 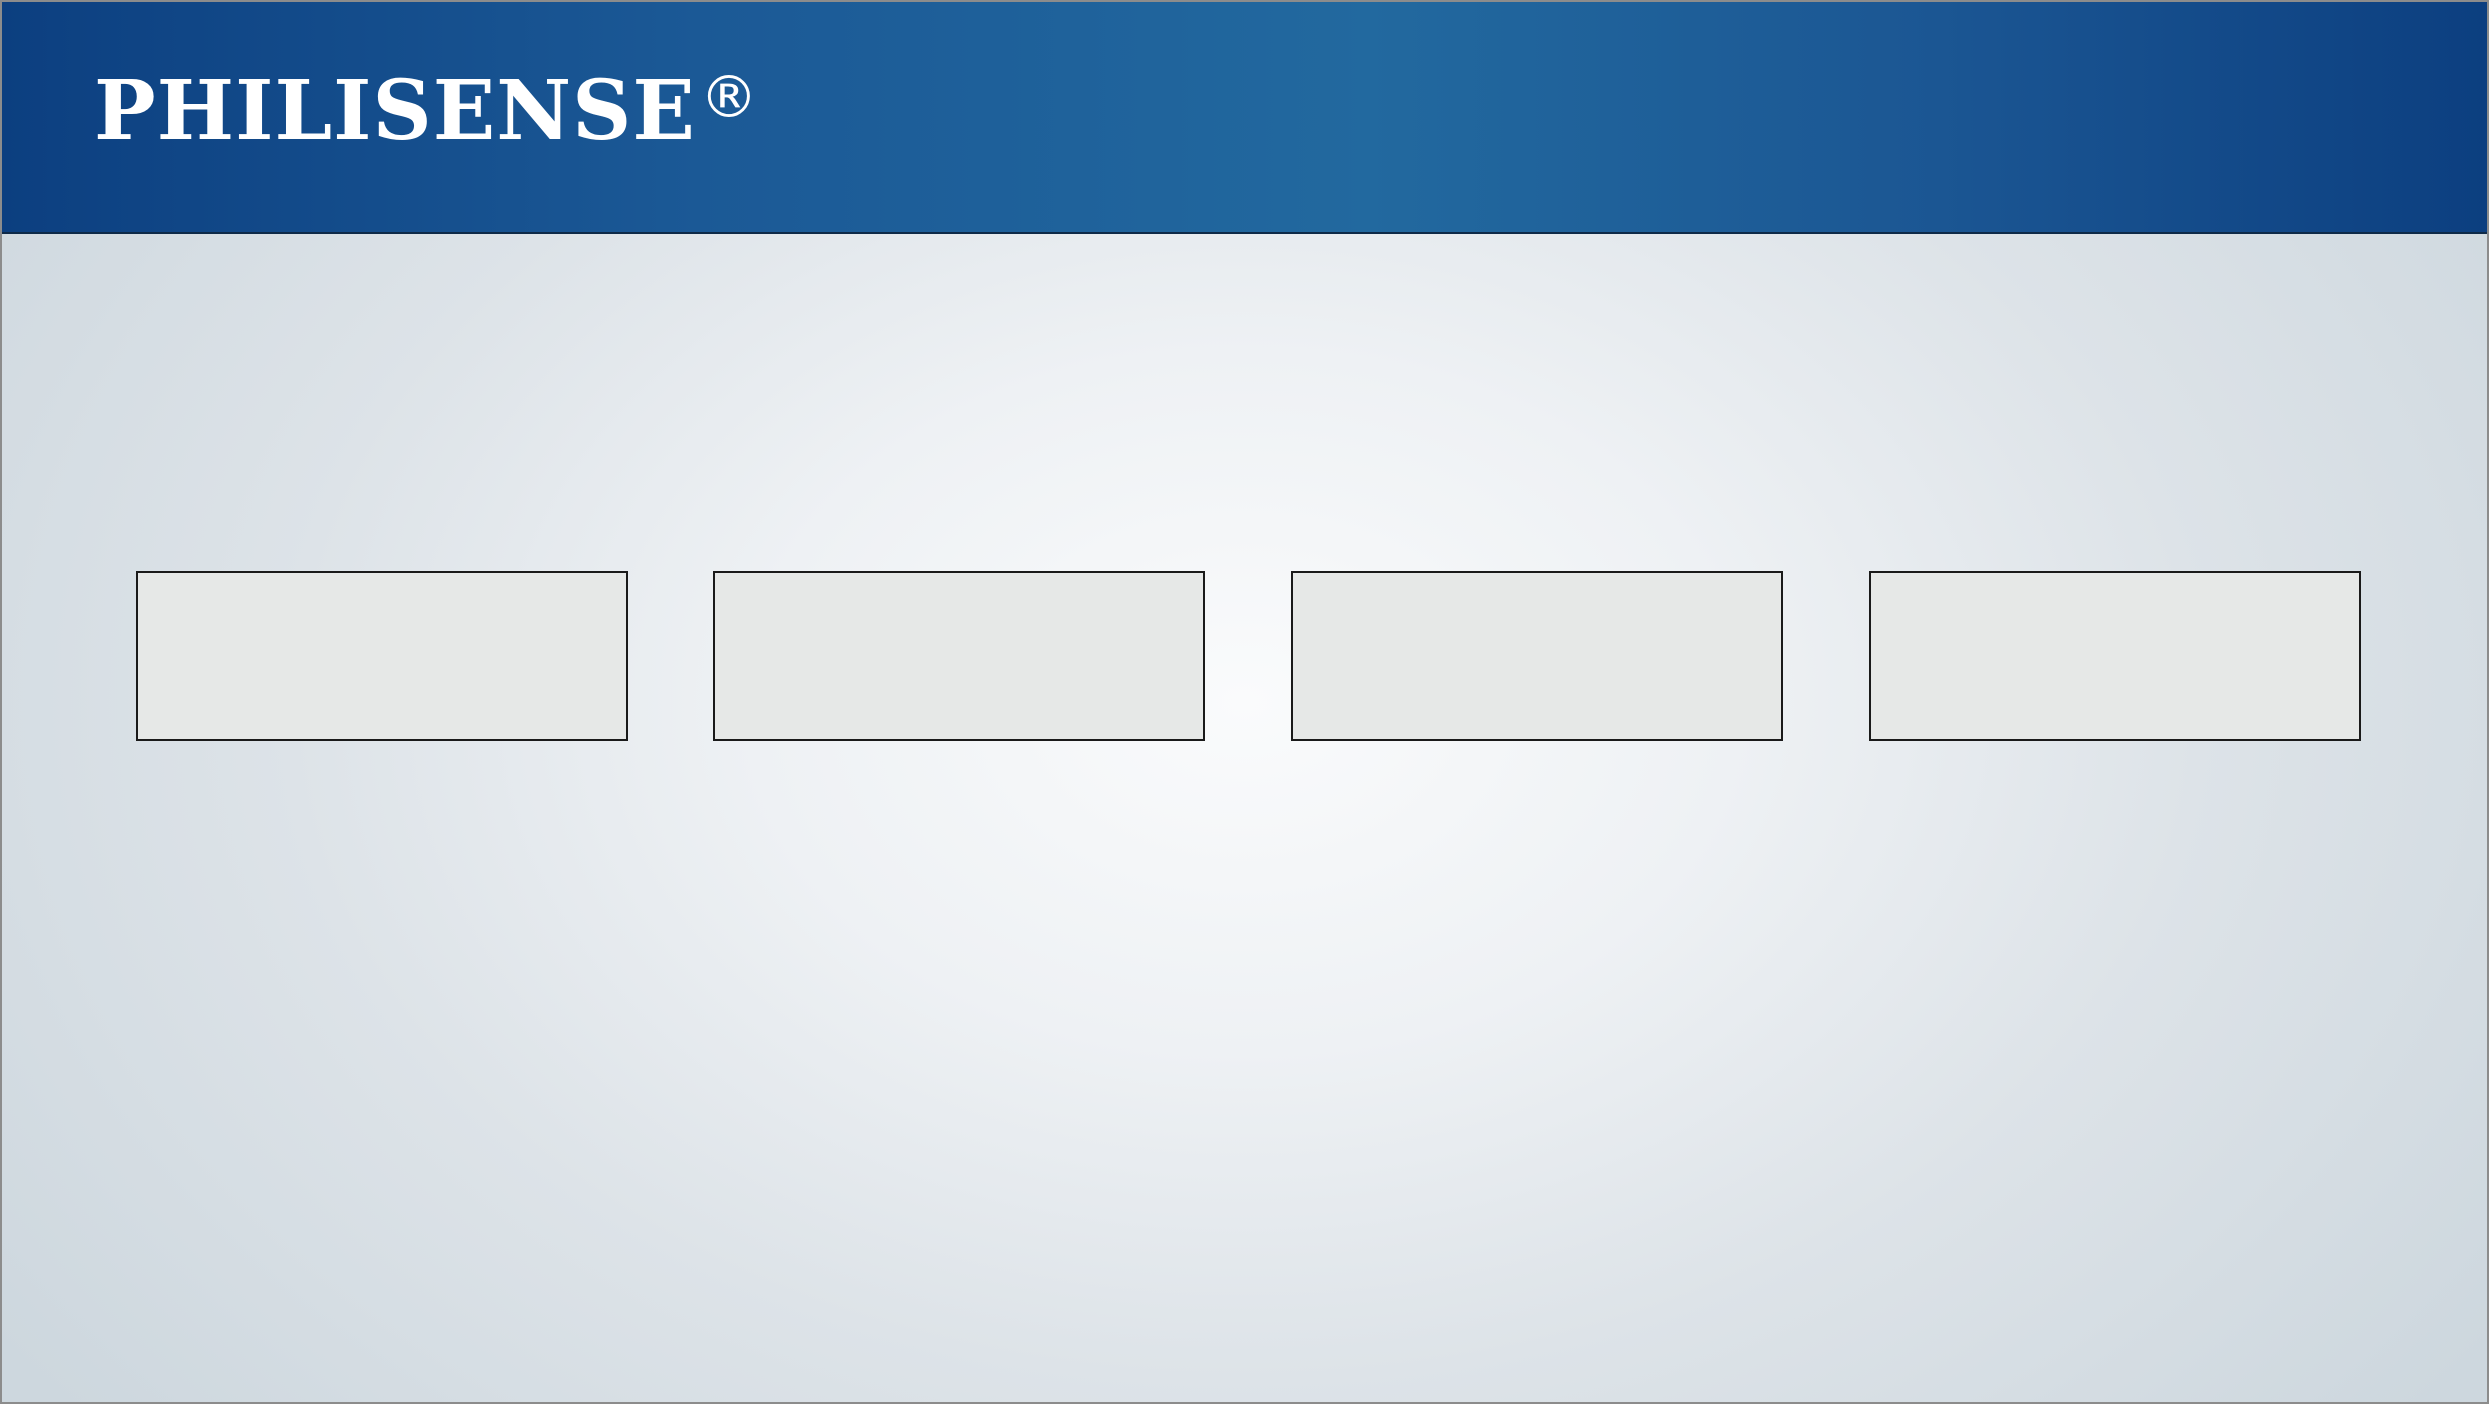 I want to click on brand-name: PHILISENSE, so click(x=395, y=111).